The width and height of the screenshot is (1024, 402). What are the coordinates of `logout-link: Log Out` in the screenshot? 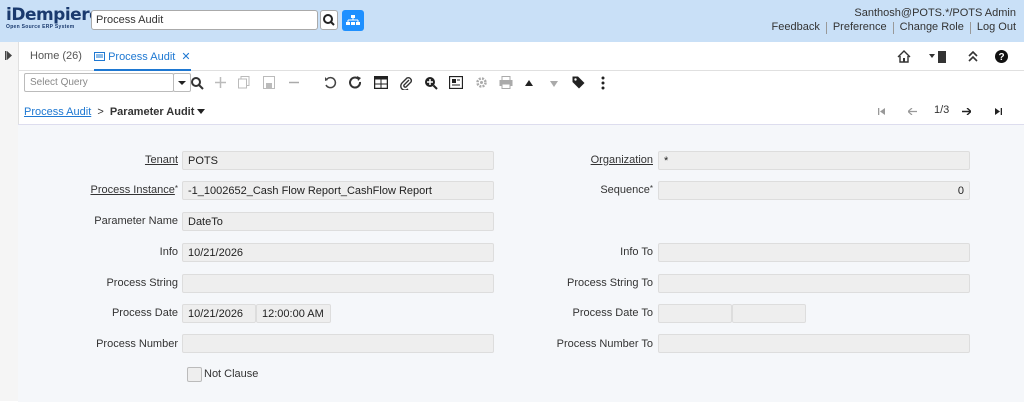 It's located at (996, 27).